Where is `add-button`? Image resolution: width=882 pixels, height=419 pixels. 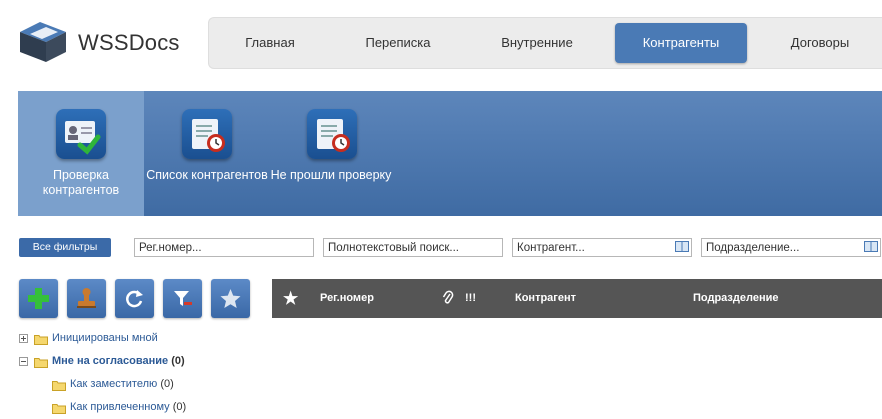
add-button is located at coordinates (38, 298).